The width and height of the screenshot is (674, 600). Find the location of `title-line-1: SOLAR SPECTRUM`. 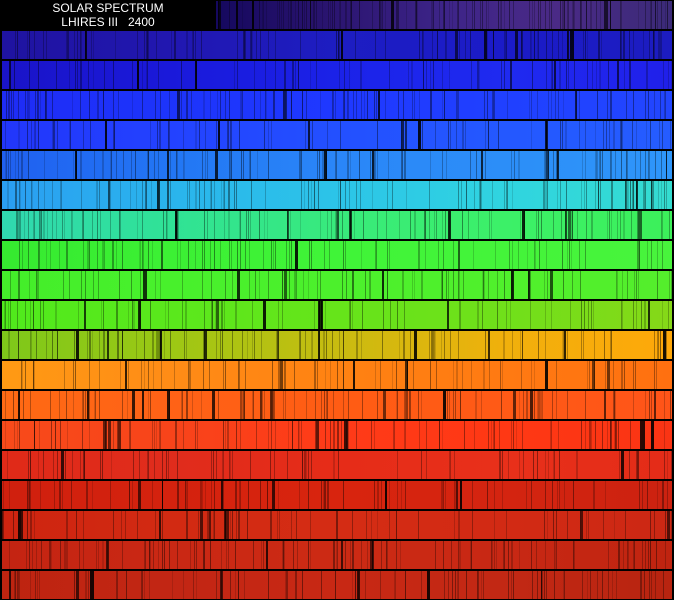

title-line-1: SOLAR SPECTRUM is located at coordinates (108, 8).